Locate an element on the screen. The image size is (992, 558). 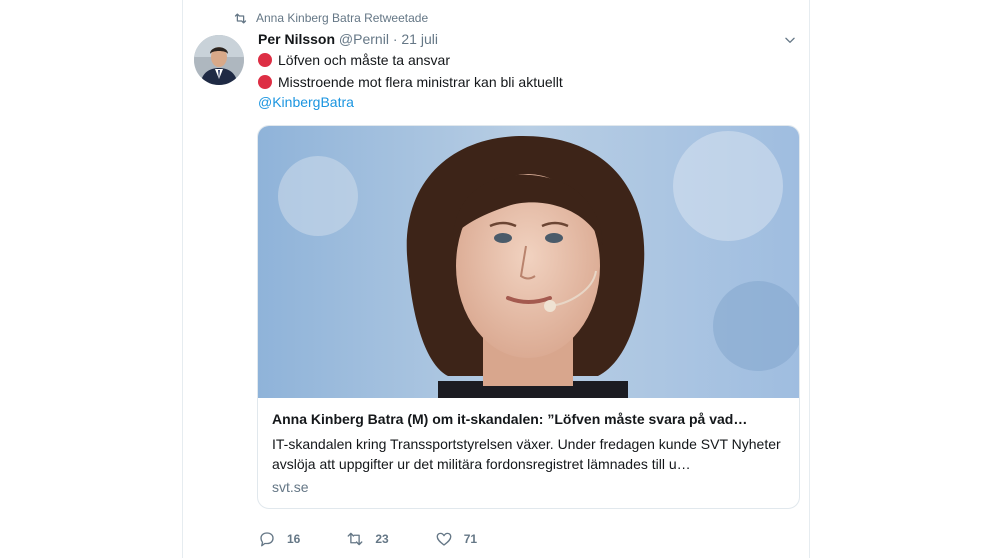
retweet-context-label: Anna Kinberg Batra Retweetade is located at coordinates (342, 18).